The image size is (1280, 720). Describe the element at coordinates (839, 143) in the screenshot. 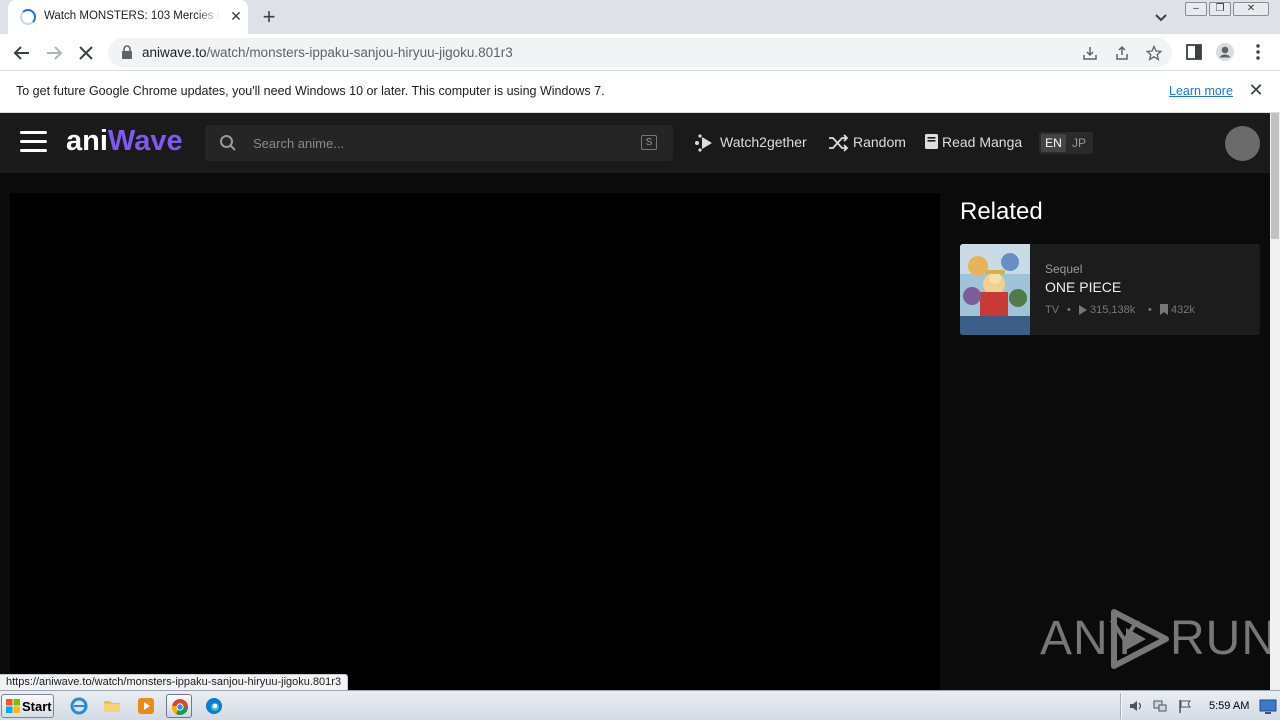

I see `shuffle-icon` at that location.